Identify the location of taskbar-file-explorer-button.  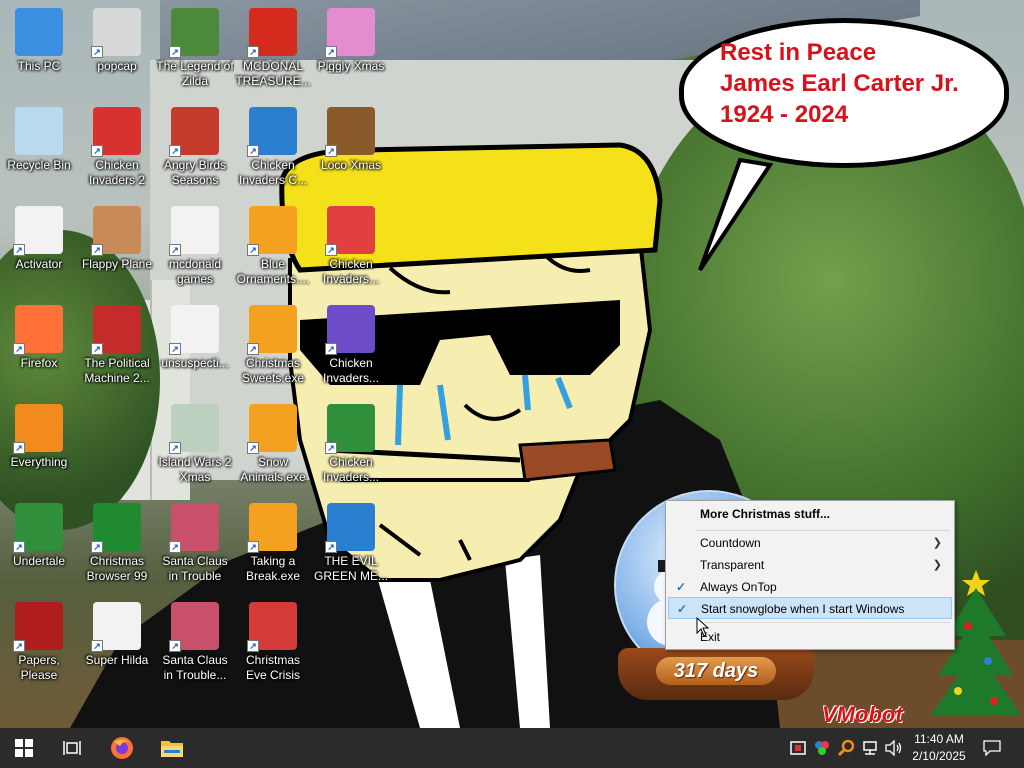
(172, 748).